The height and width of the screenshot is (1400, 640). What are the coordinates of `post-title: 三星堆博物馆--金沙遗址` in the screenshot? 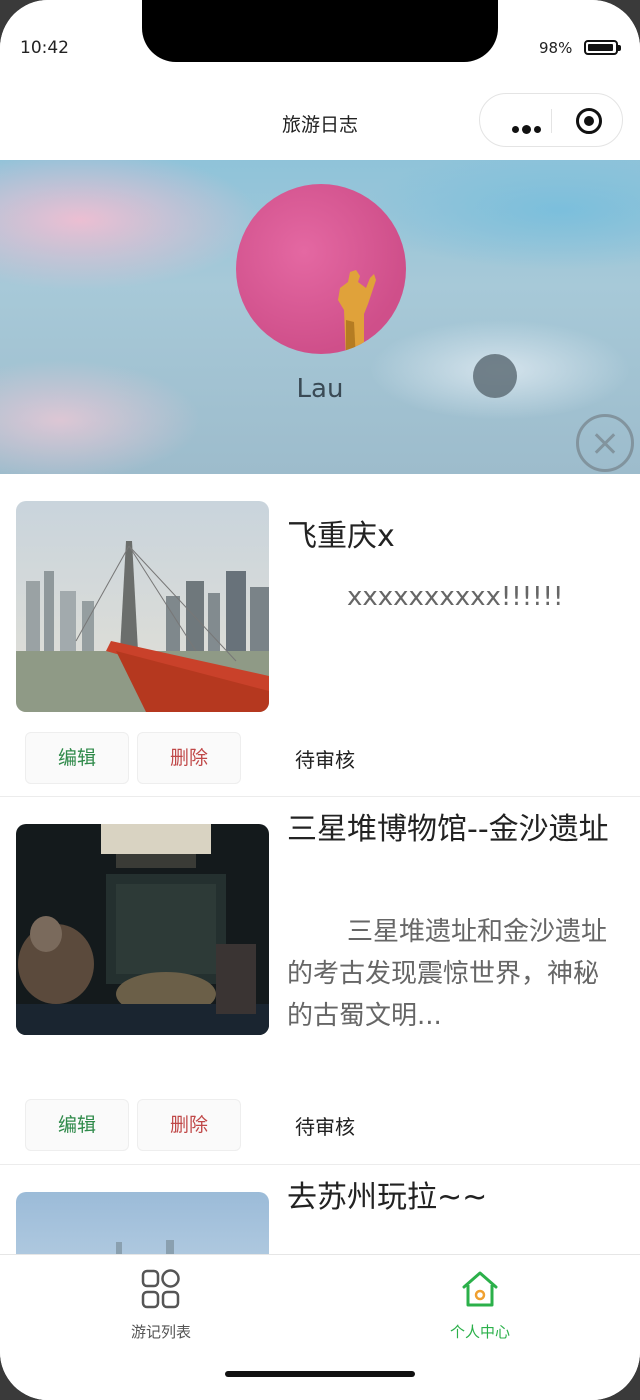 It's located at (448, 829).